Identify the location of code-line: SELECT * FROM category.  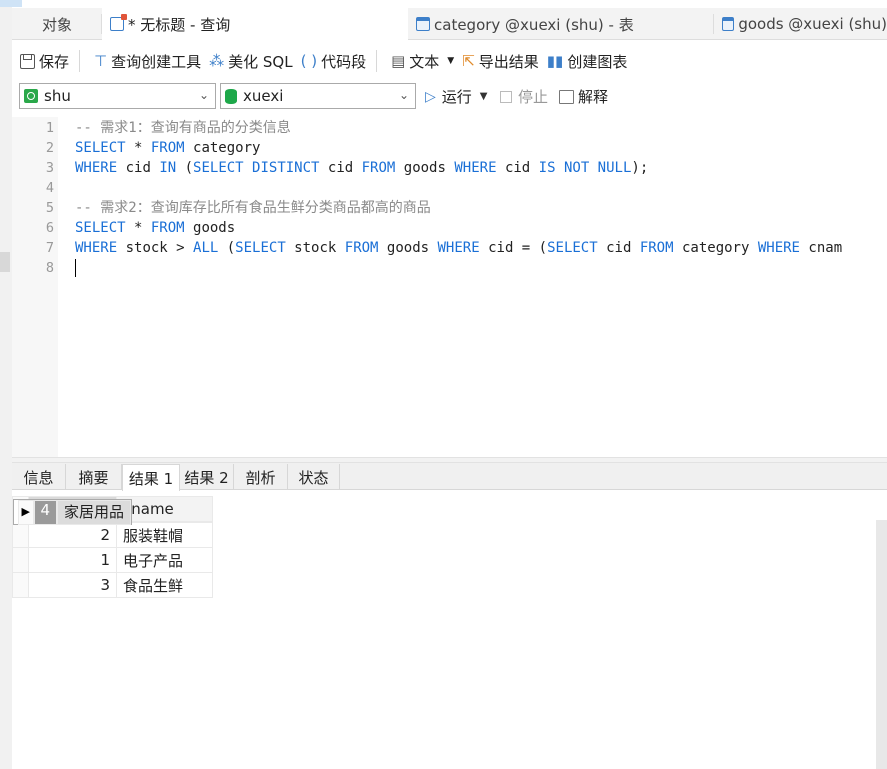
(167, 148).